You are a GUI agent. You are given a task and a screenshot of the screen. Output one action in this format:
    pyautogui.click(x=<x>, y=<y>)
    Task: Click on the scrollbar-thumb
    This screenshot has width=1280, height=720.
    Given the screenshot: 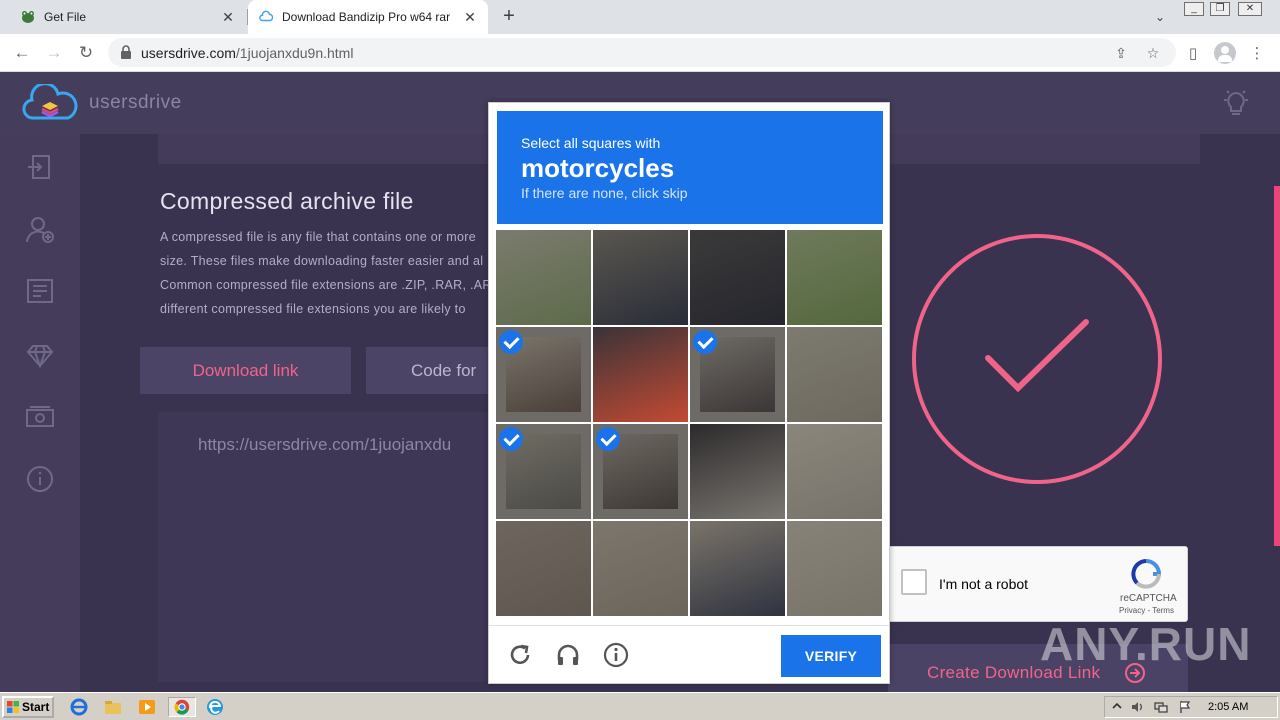 What is the action you would take?
    pyautogui.click(x=1277, y=366)
    